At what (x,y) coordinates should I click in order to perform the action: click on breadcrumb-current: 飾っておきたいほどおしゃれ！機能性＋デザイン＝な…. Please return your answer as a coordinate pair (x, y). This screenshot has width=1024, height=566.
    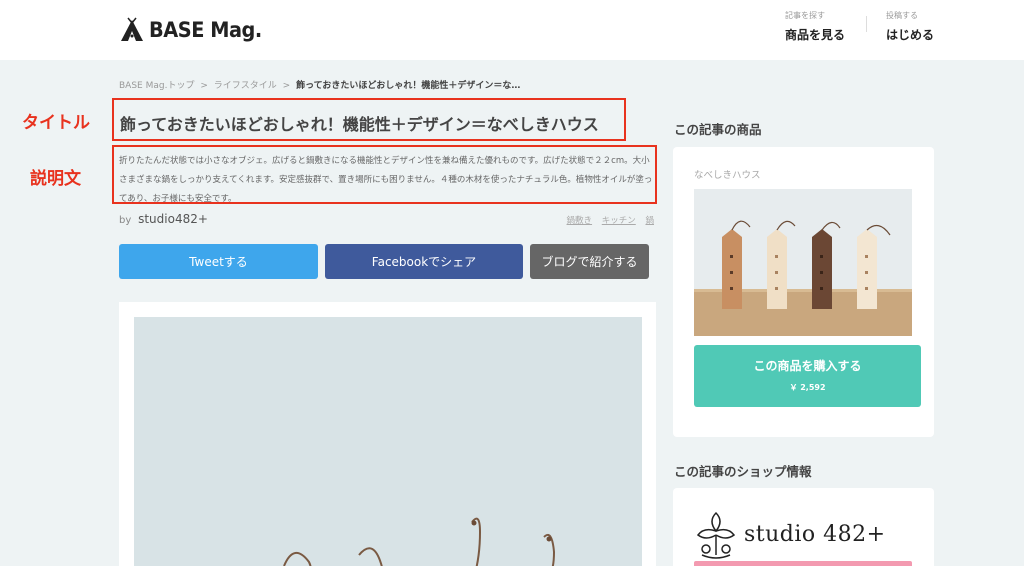
    Looking at the image, I should click on (408, 86).